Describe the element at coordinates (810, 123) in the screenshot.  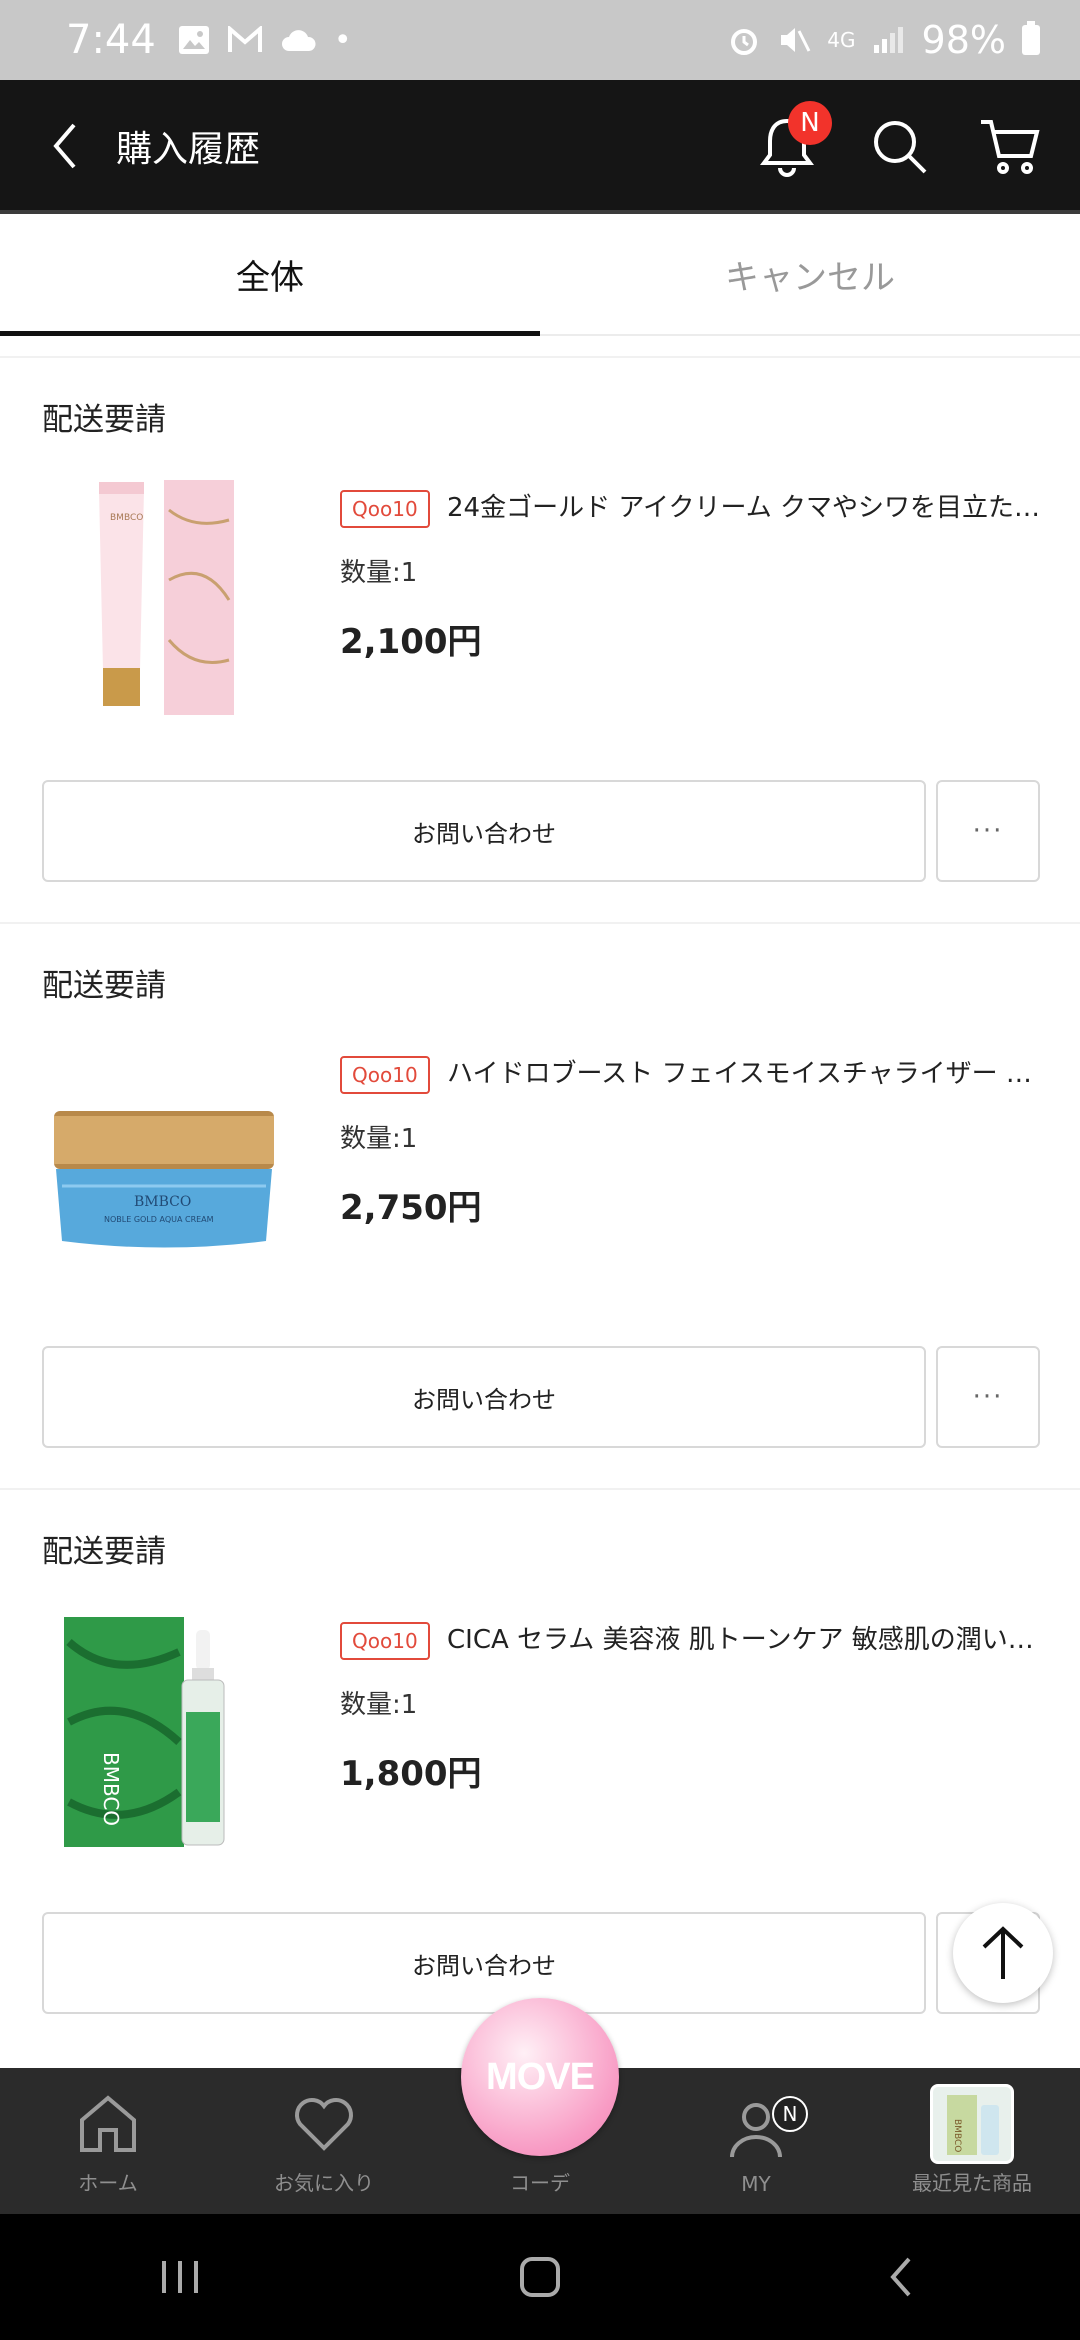
I see `notification-badge: N` at that location.